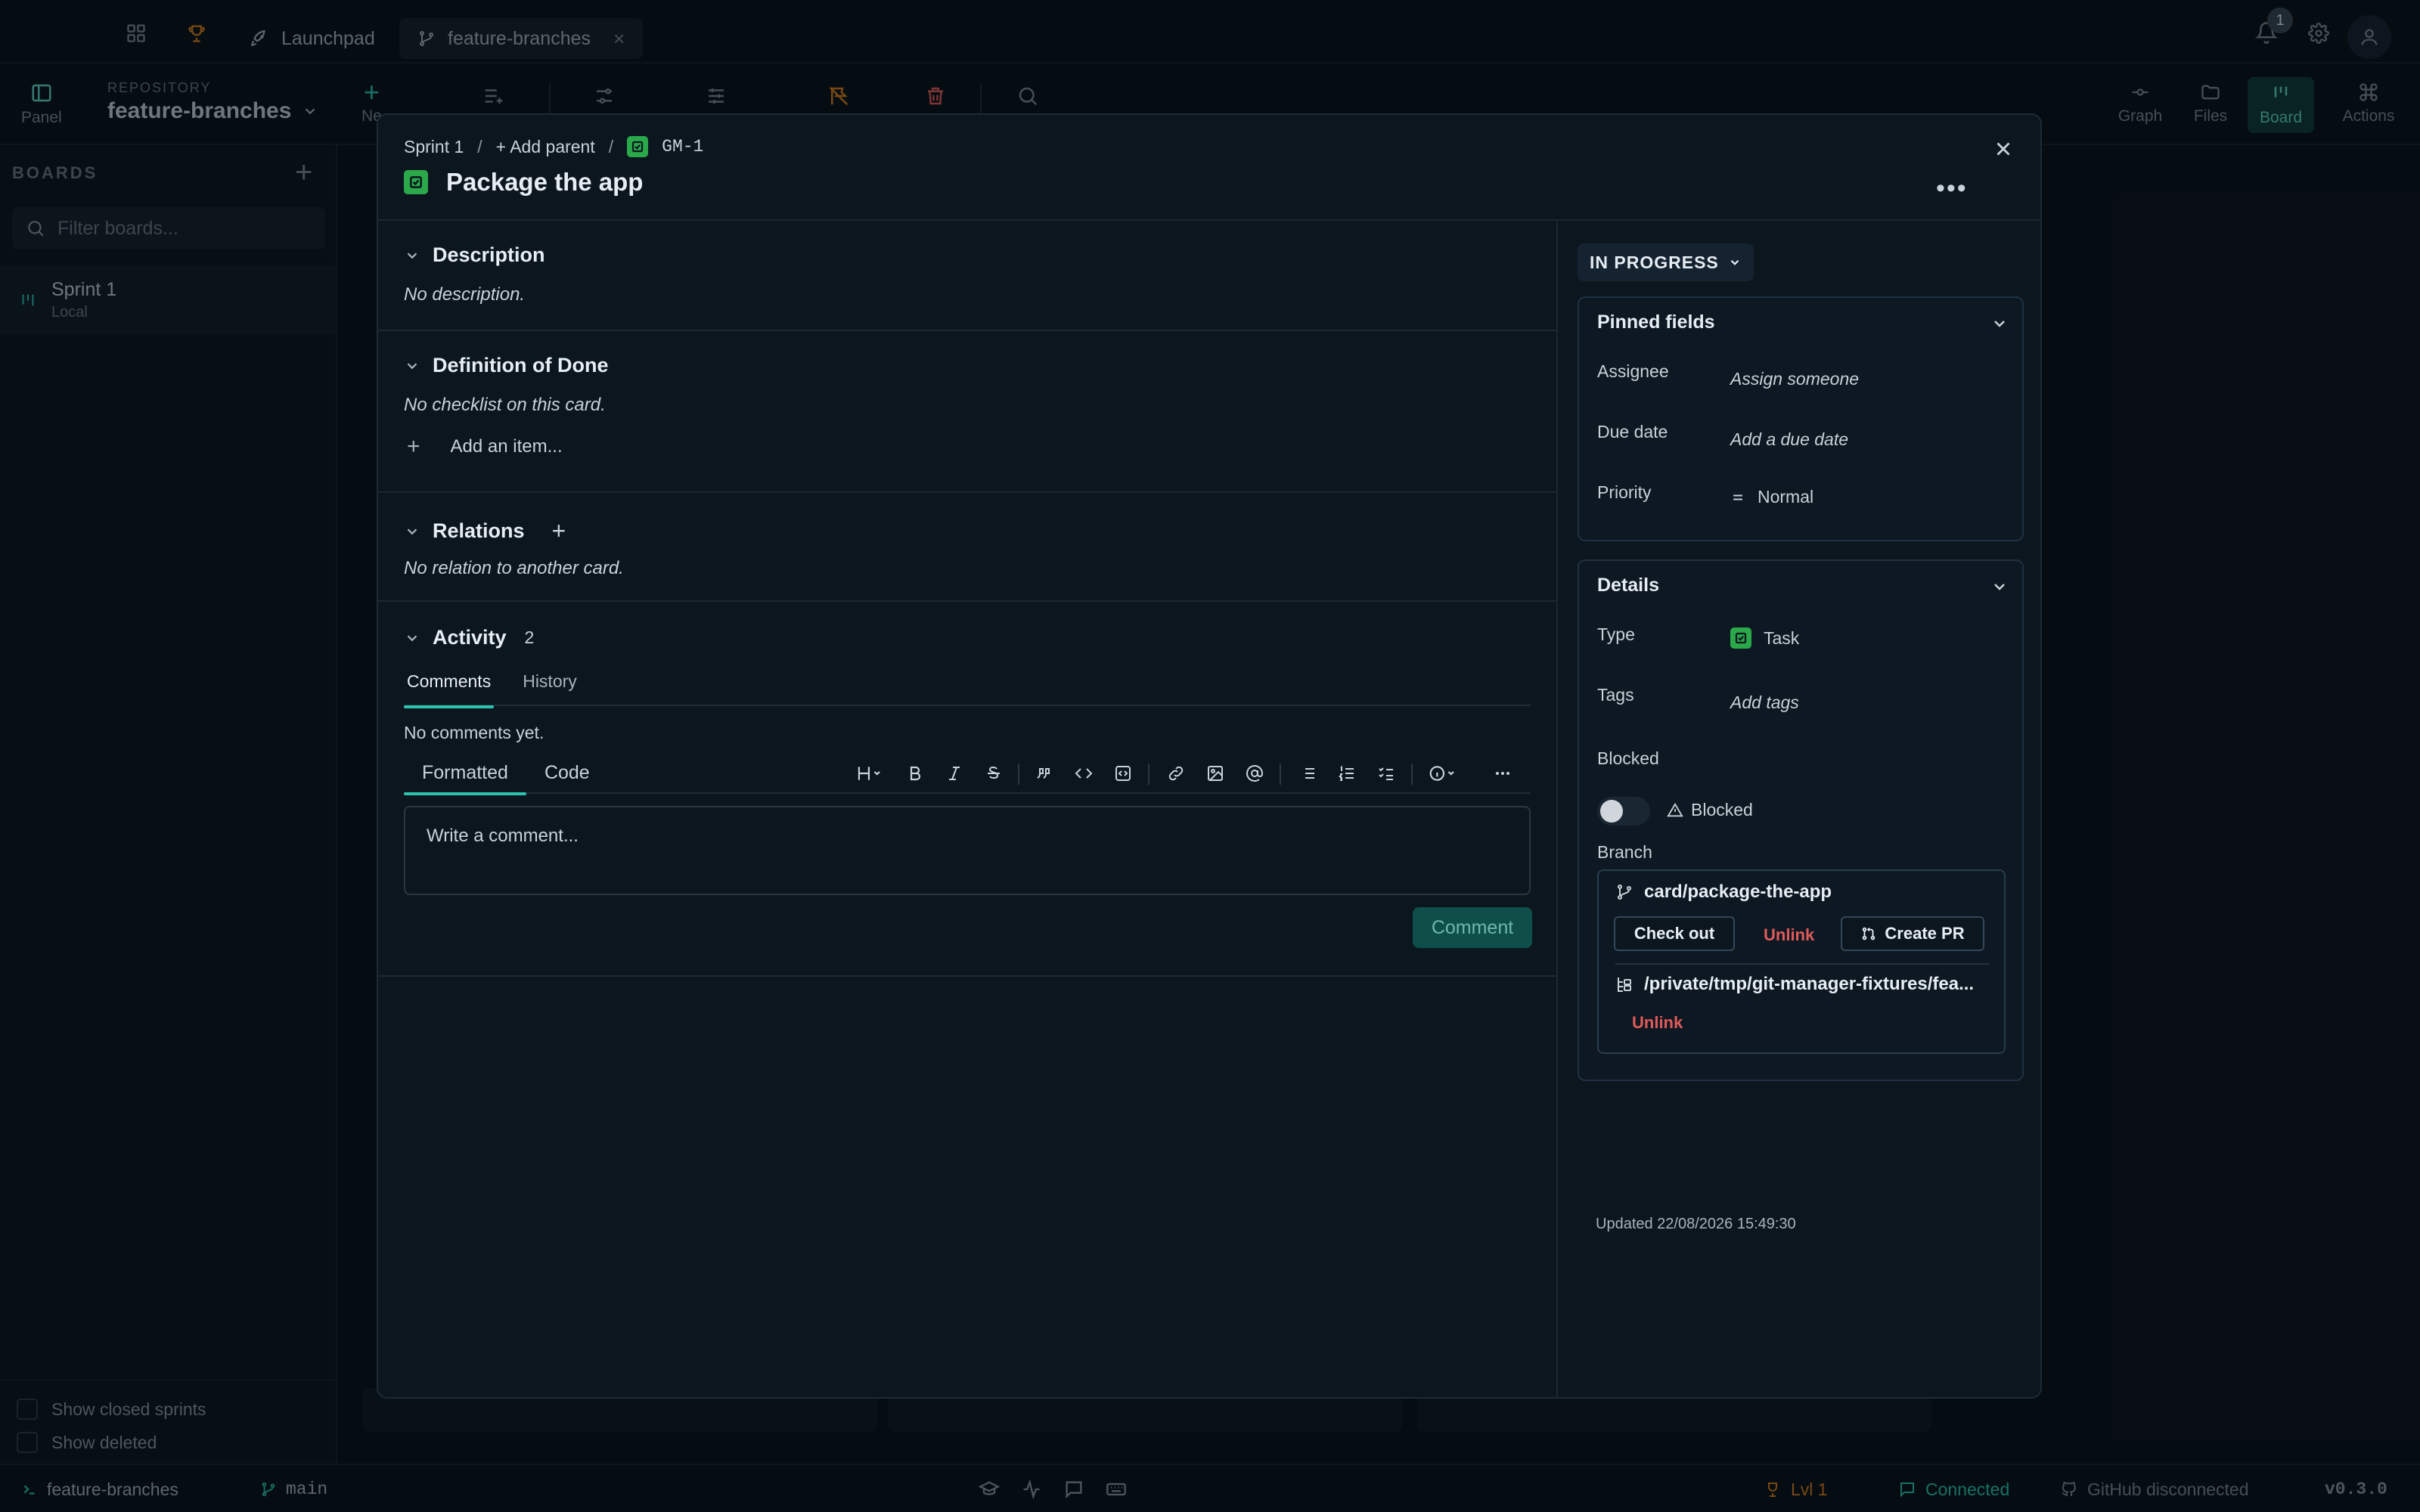 The height and width of the screenshot is (1512, 2420). Describe the element at coordinates (550, 688) in the screenshot. I see `tab-history: History` at that location.